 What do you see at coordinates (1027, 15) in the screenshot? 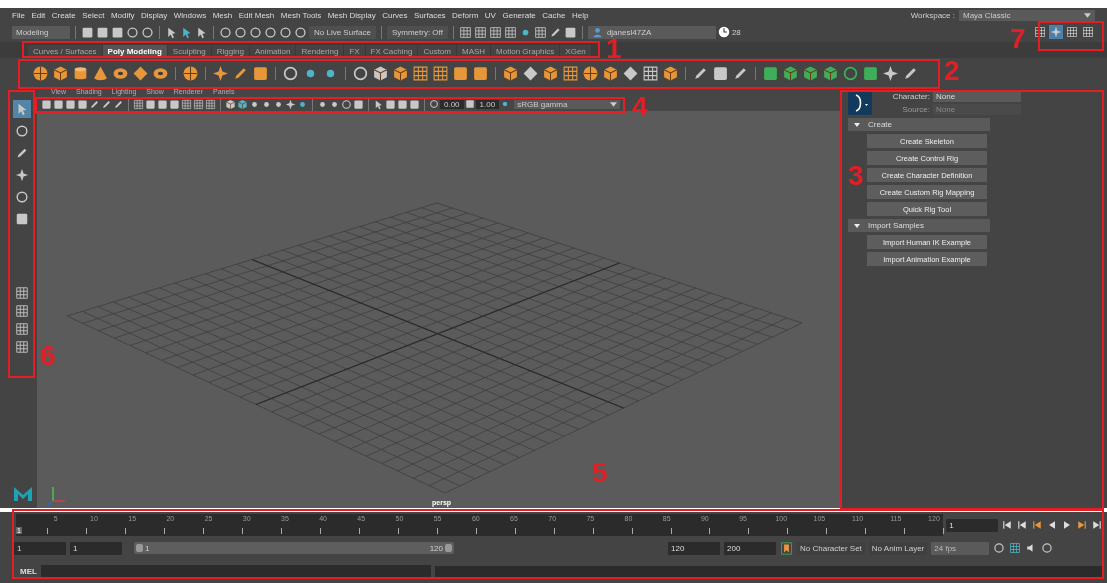
I see `workspace-dropdown: Maya Classic` at bounding box center [1027, 15].